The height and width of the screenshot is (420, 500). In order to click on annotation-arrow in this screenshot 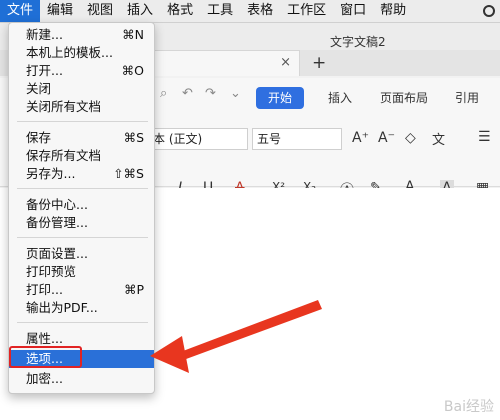, I will do `click(236, 336)`.